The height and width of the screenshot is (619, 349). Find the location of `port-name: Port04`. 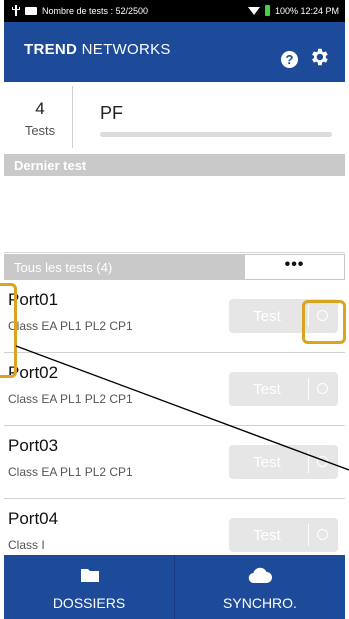

port-name: Port04 is located at coordinates (33, 518).